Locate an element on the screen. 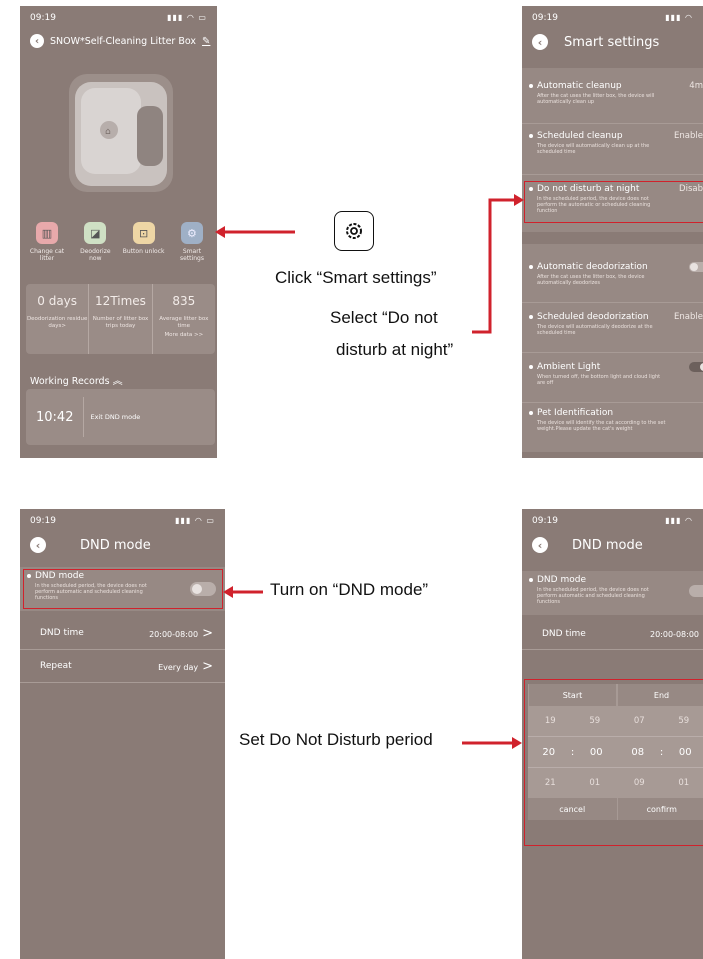  gear-icon: ⚙ is located at coordinates (191, 233).